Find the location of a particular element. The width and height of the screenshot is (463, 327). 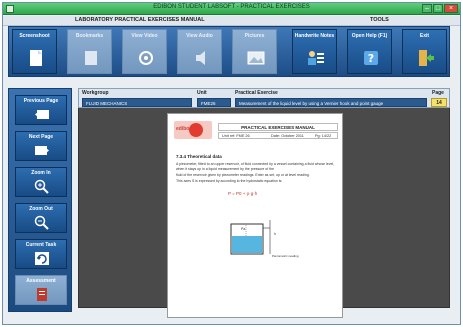

handwrite-notes-button: Handwrite Notes is located at coordinates (314, 51).